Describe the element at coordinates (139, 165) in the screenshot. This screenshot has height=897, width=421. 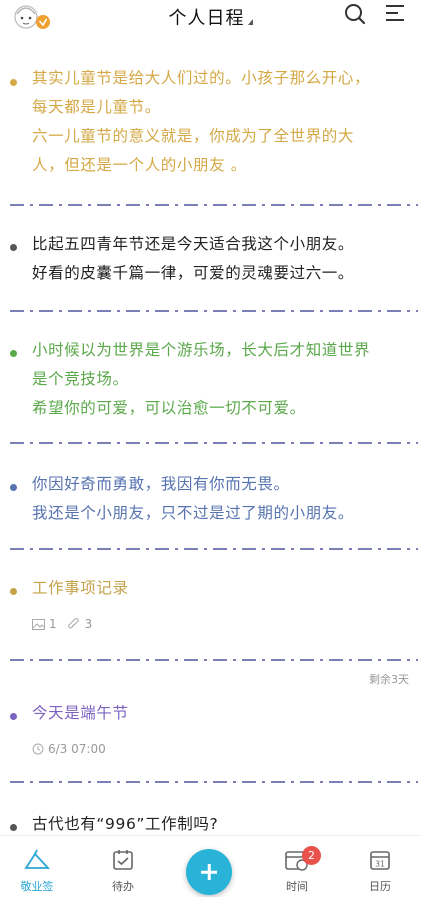
I see `item-line: 人，但还是一个人的小朋友 。` at that location.